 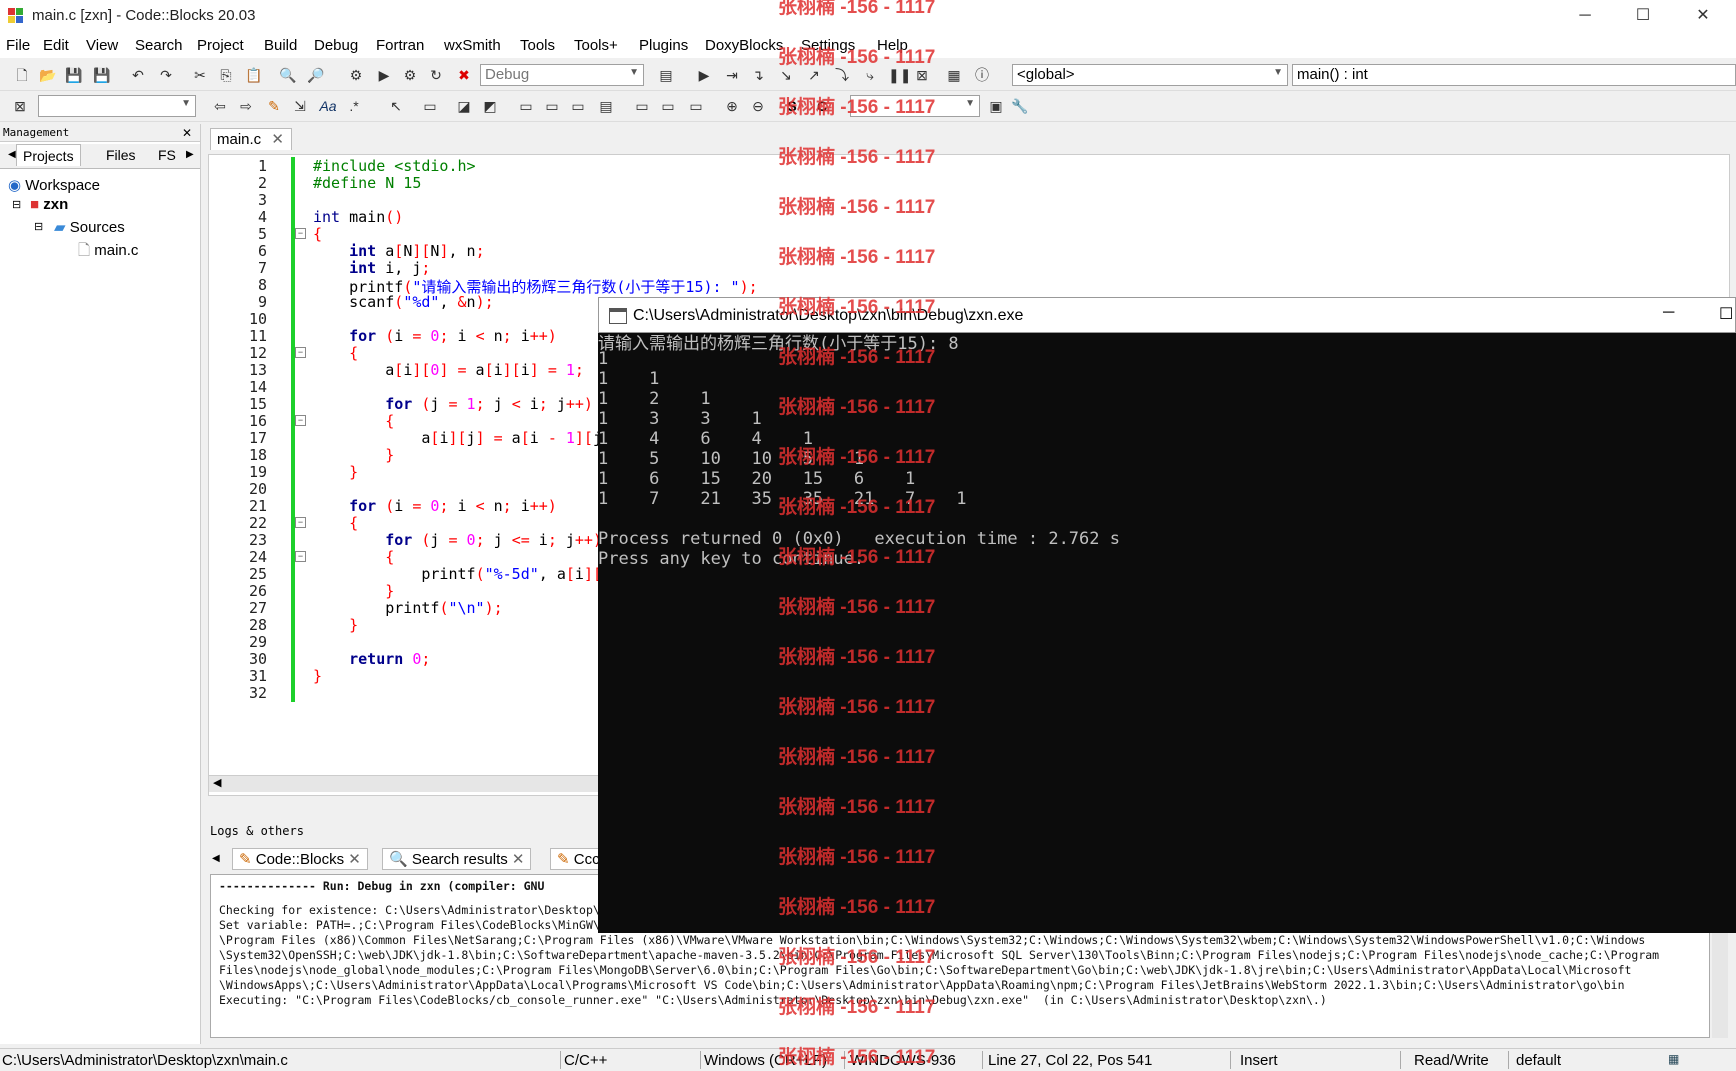 I want to click on block3-icon: ▭, so click(x=578, y=106).